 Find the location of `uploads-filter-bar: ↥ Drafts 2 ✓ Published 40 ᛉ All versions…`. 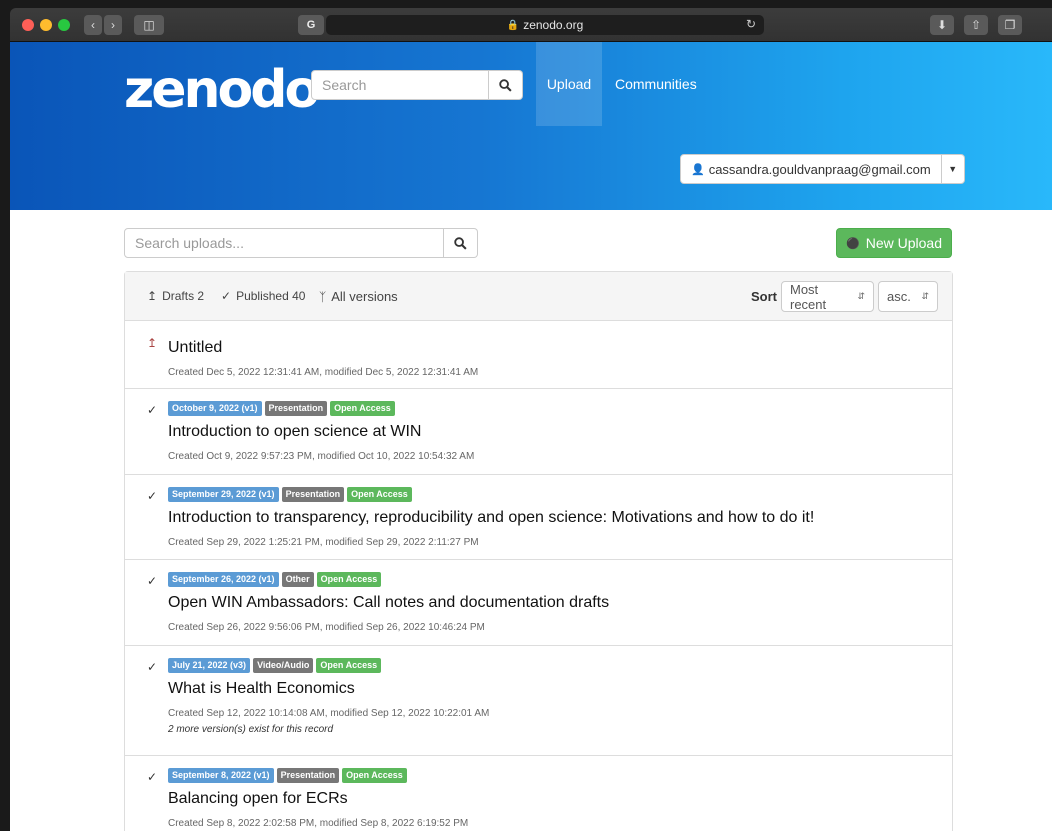

uploads-filter-bar: ↥ Drafts 2 ✓ Published 40 ᛉ All versions… is located at coordinates (538, 296).